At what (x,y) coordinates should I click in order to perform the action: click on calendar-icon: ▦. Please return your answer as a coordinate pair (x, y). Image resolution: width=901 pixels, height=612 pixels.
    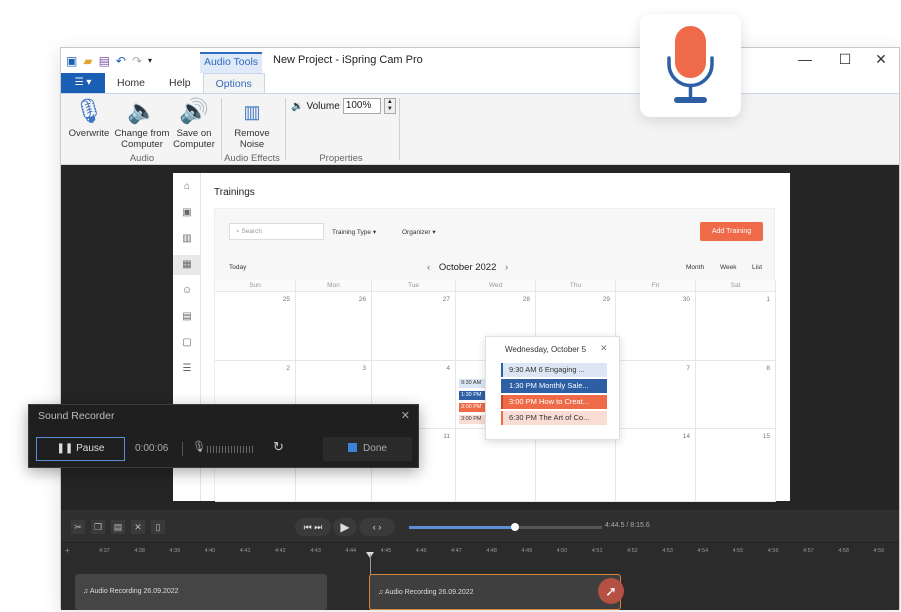
    Looking at the image, I should click on (187, 265).